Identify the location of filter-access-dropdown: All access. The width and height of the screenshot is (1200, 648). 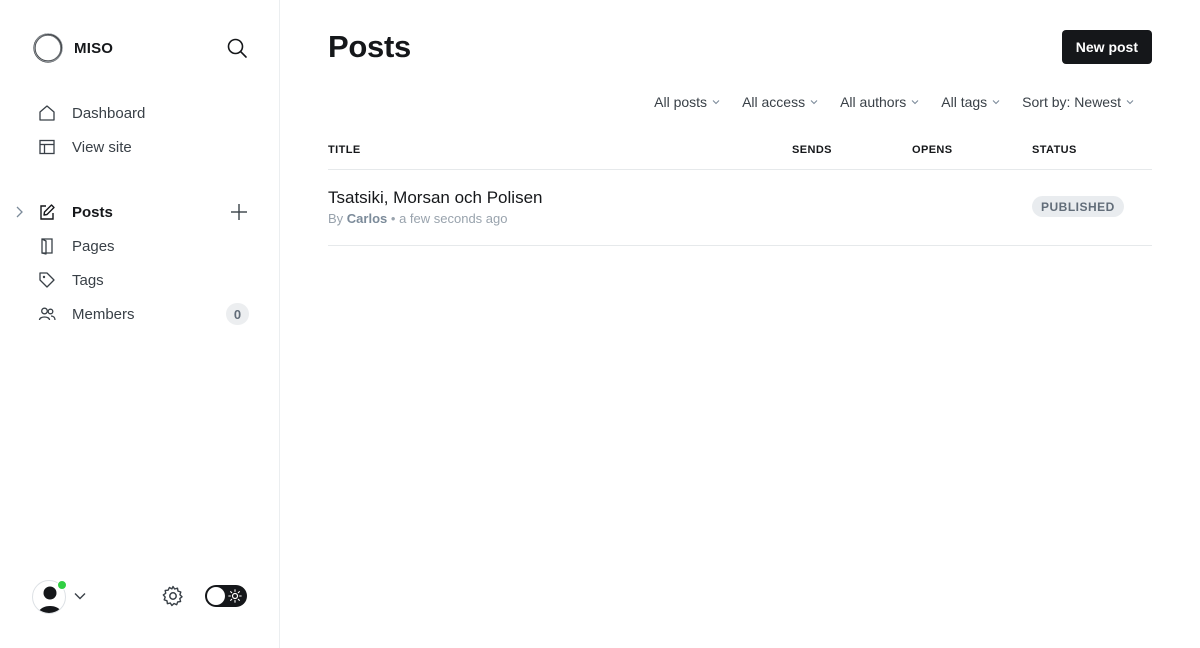
(780, 102).